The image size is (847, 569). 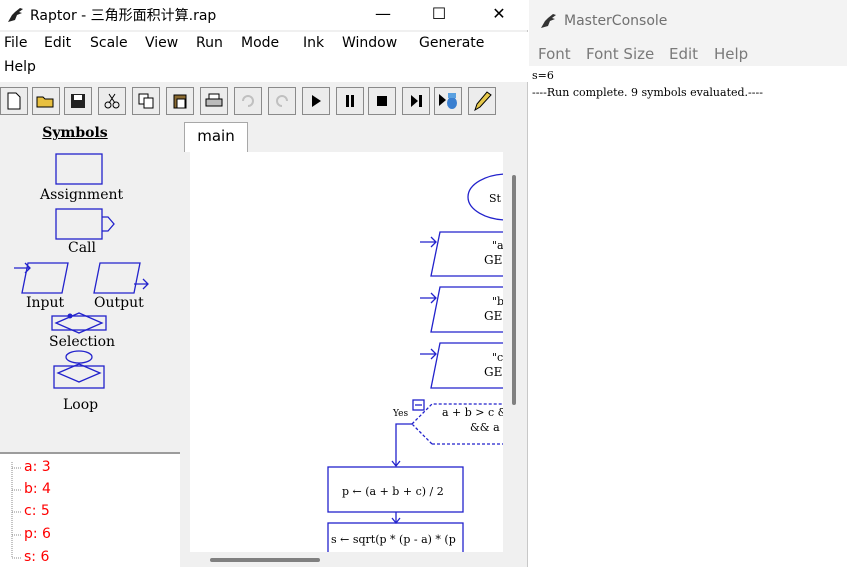 I want to click on output-label: Output, so click(x=119, y=303).